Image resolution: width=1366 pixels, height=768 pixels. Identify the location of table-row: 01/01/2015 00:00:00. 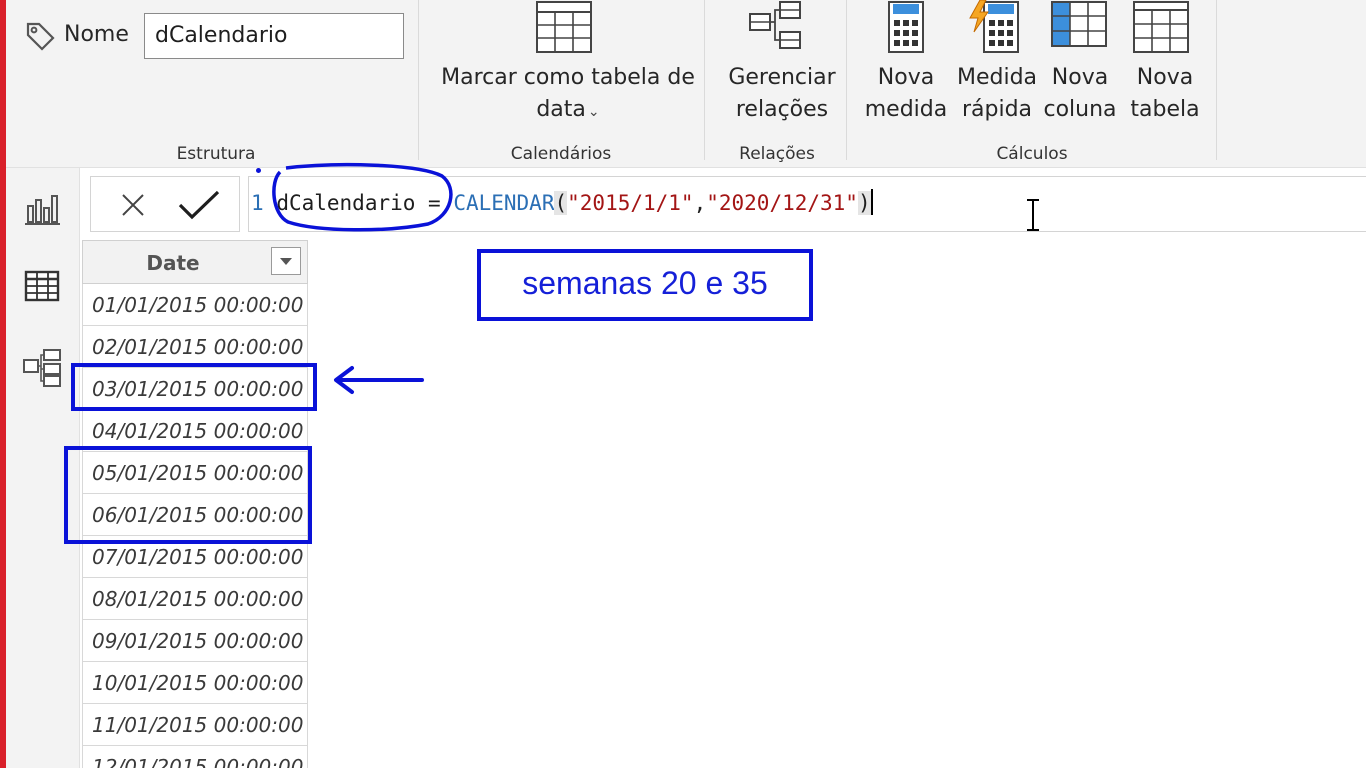
(195, 305).